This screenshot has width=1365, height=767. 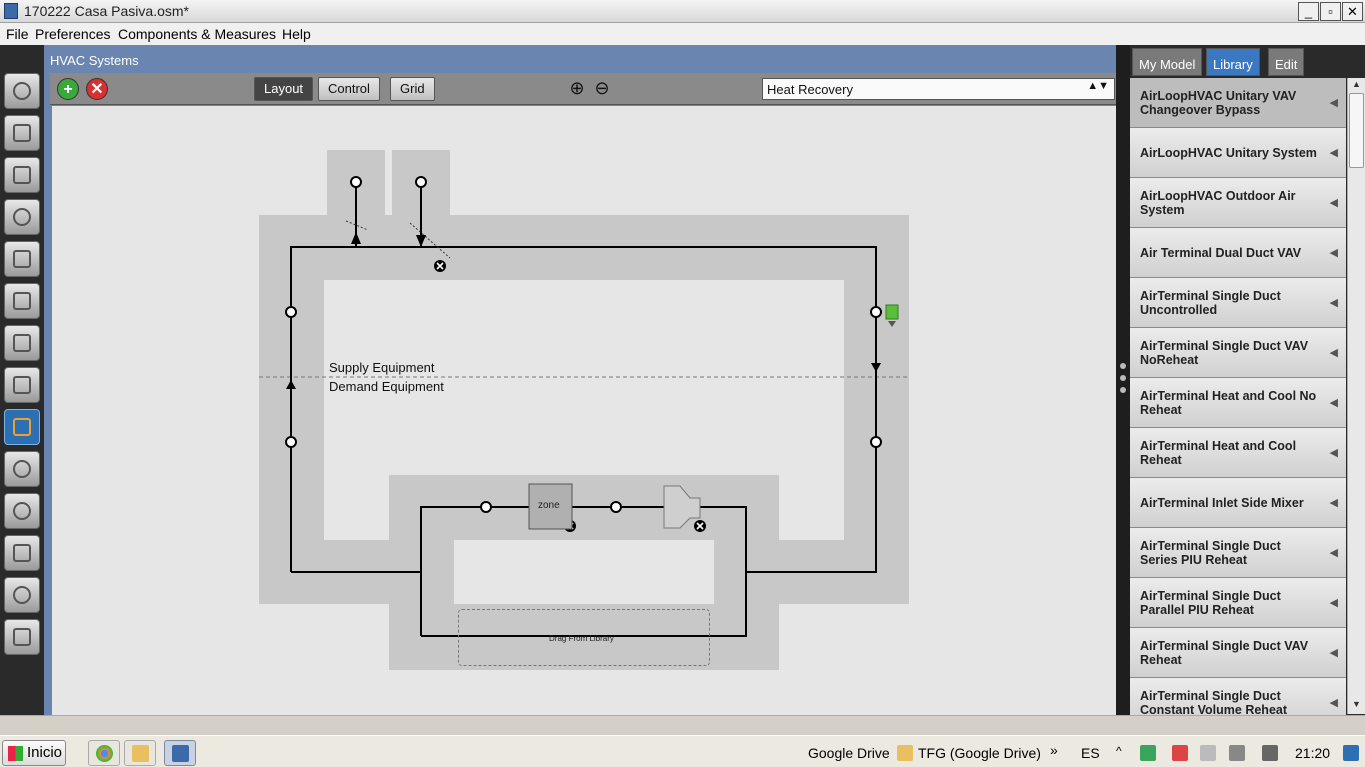 What do you see at coordinates (1221, 252) in the screenshot?
I see `library-item-label: Air Terminal Dual Duct VAV` at bounding box center [1221, 252].